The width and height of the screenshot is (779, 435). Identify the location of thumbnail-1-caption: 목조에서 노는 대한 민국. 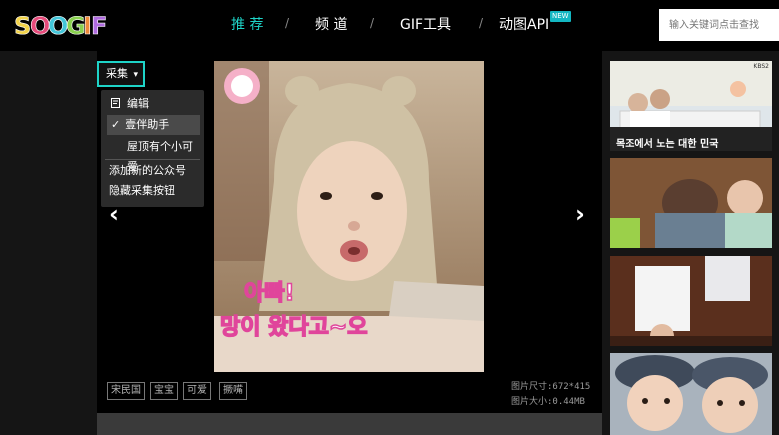
(667, 144).